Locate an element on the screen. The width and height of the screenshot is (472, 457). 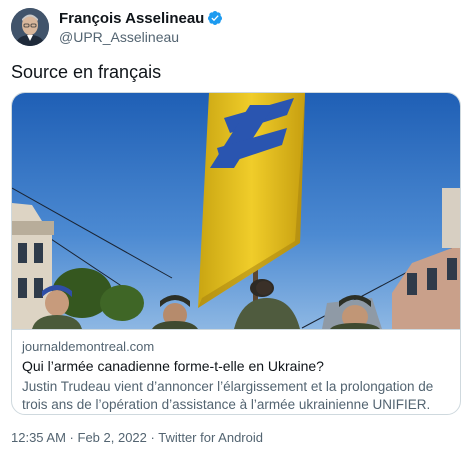
verified-badge-icon is located at coordinates (215, 18).